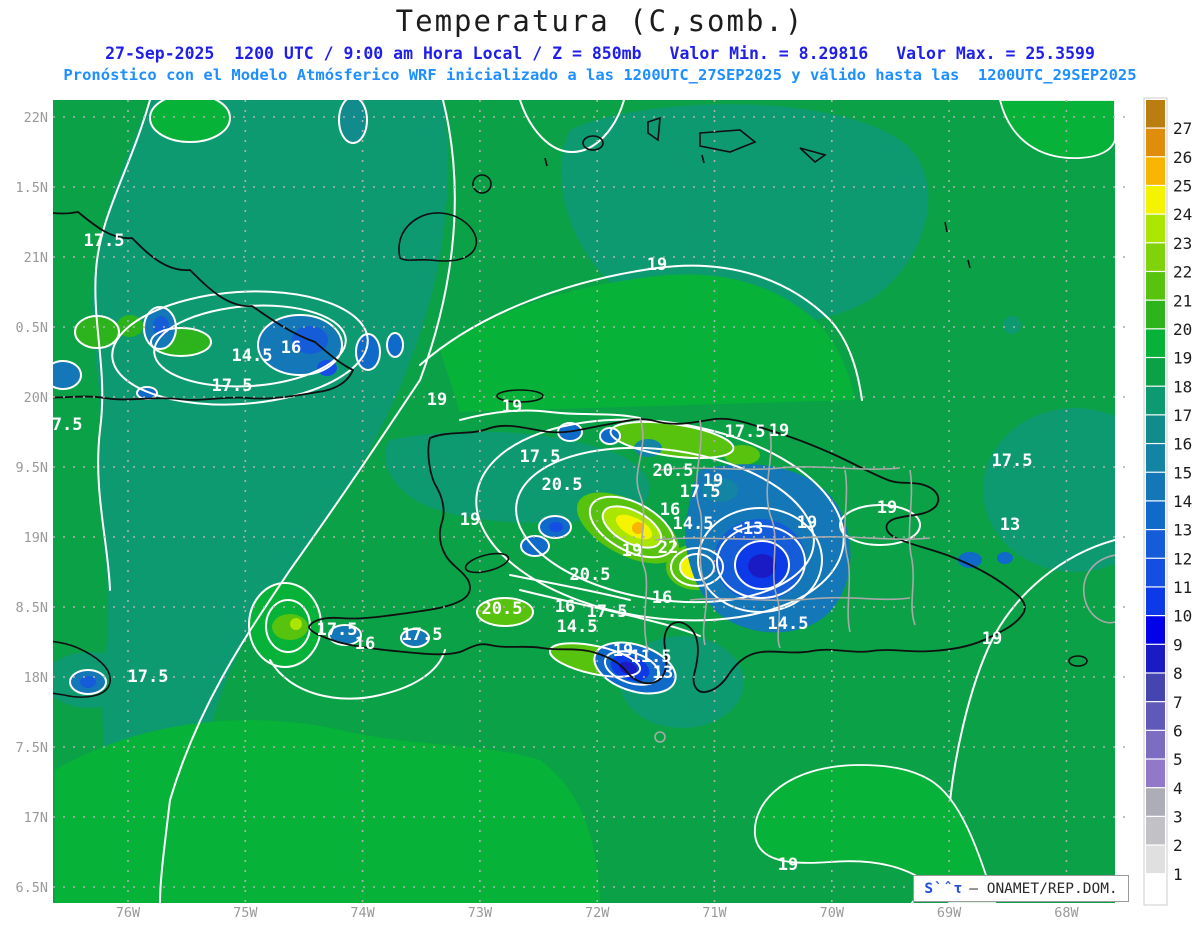 The height and width of the screenshot is (927, 1200). I want to click on lon-tick-label: 70W, so click(832, 913).